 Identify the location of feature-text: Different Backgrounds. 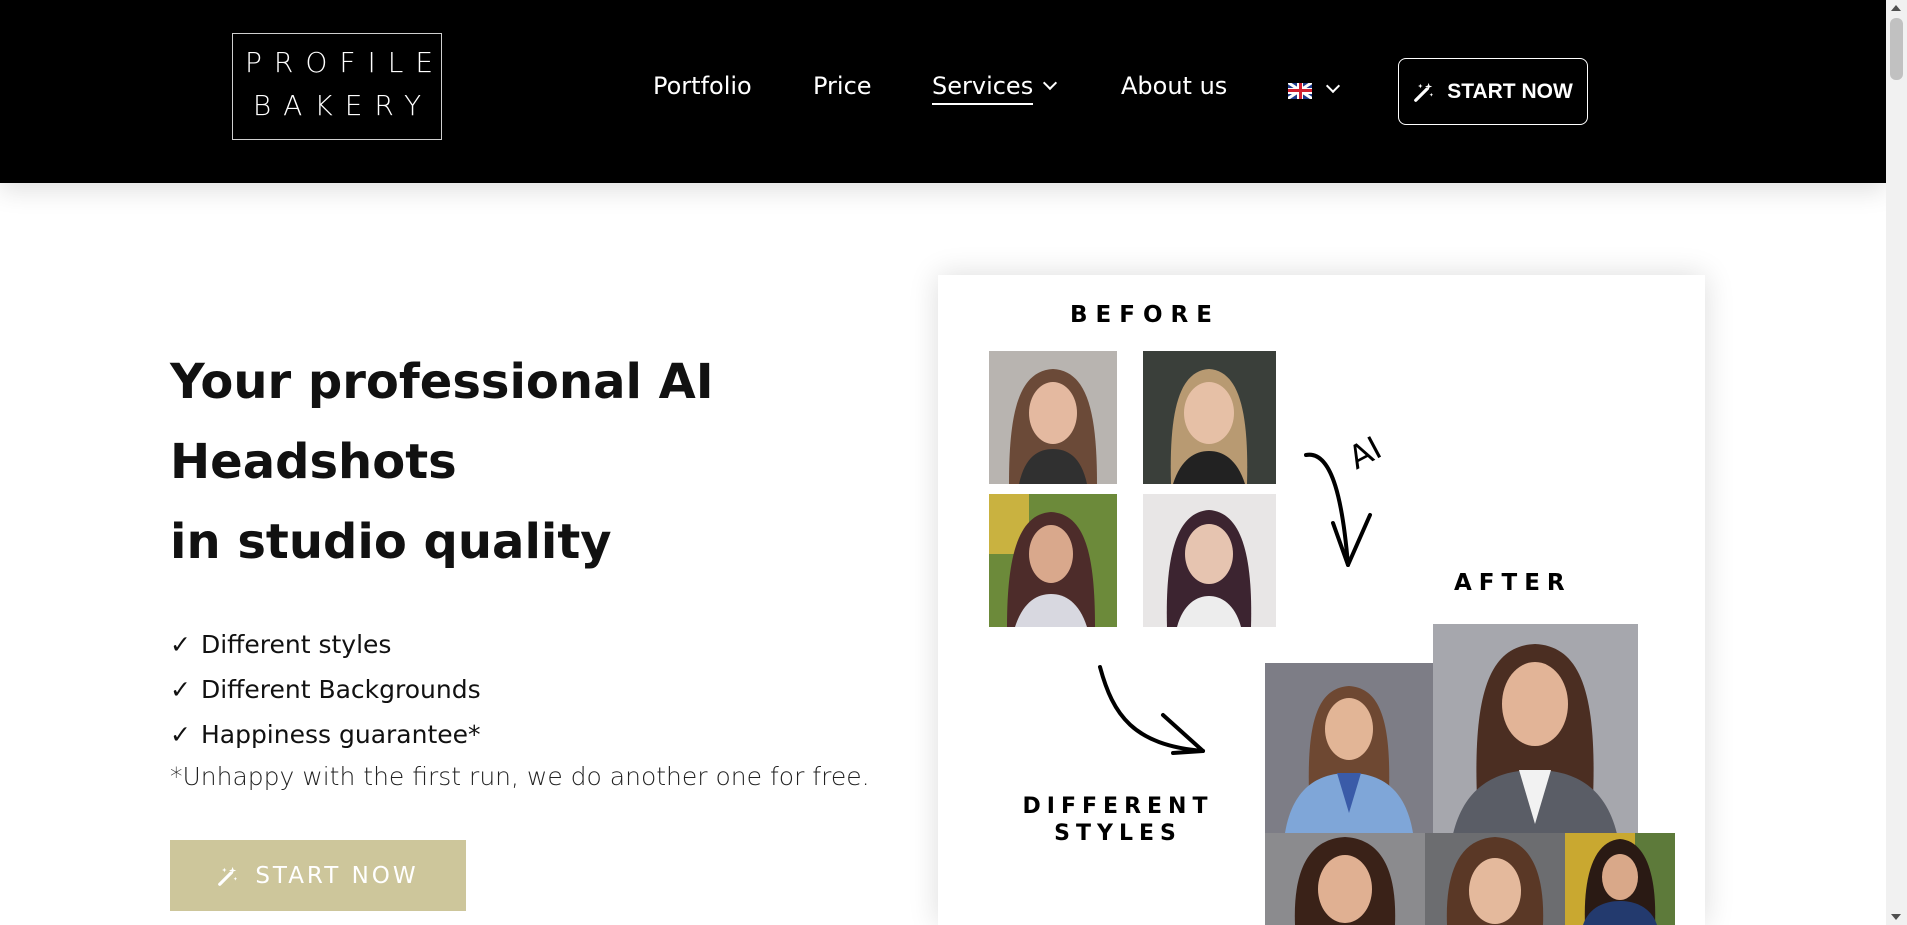
(340, 689).